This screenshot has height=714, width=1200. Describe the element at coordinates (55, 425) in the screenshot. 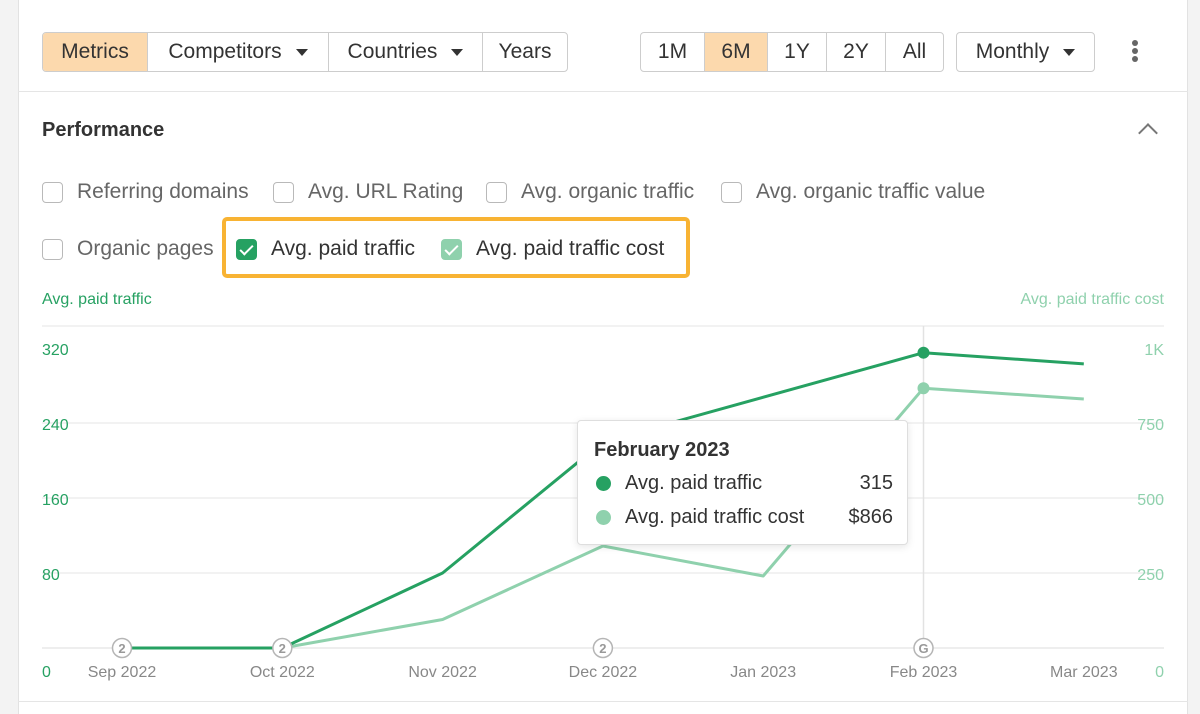

I see `left-axis-tick-label: 240` at that location.